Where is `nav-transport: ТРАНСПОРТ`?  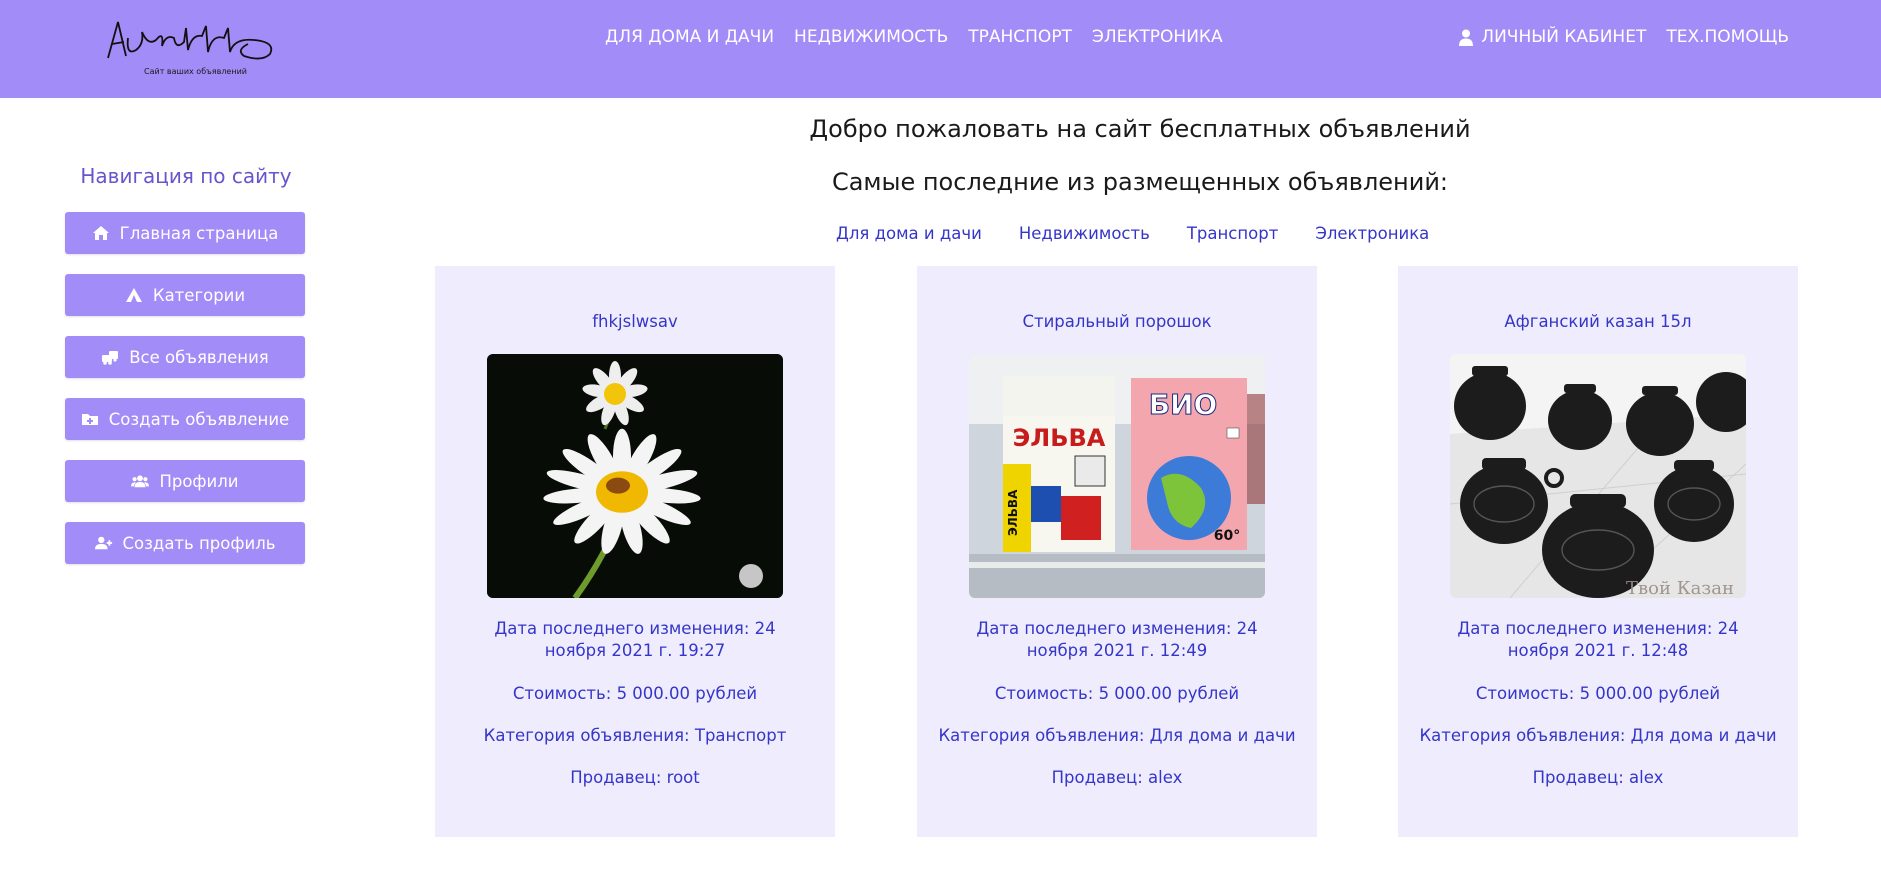
nav-transport: ТРАНСПОРТ is located at coordinates (1020, 37).